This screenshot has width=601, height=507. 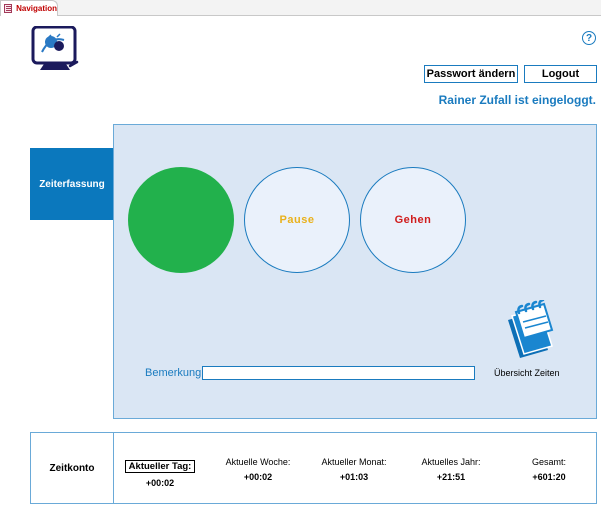 I want to click on account-day: Aktueller Tag: +00:02, so click(x=160, y=472).